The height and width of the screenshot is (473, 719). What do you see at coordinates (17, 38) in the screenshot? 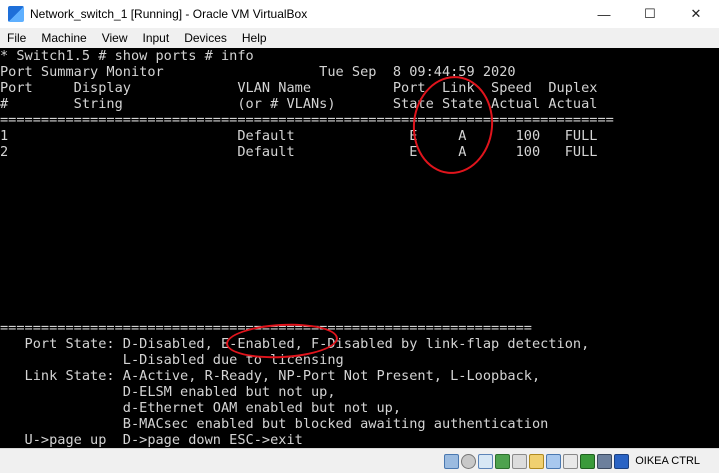
I see `menu-file: File` at bounding box center [17, 38].